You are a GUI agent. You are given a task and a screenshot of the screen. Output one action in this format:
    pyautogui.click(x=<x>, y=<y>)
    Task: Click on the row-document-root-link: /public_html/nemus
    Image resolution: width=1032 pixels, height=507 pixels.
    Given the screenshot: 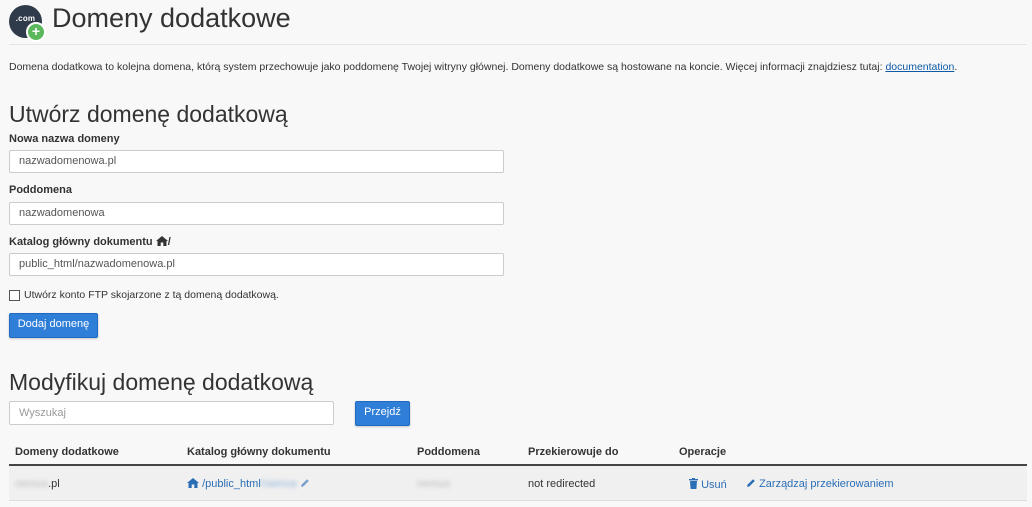 What is the action you would take?
    pyautogui.click(x=248, y=484)
    